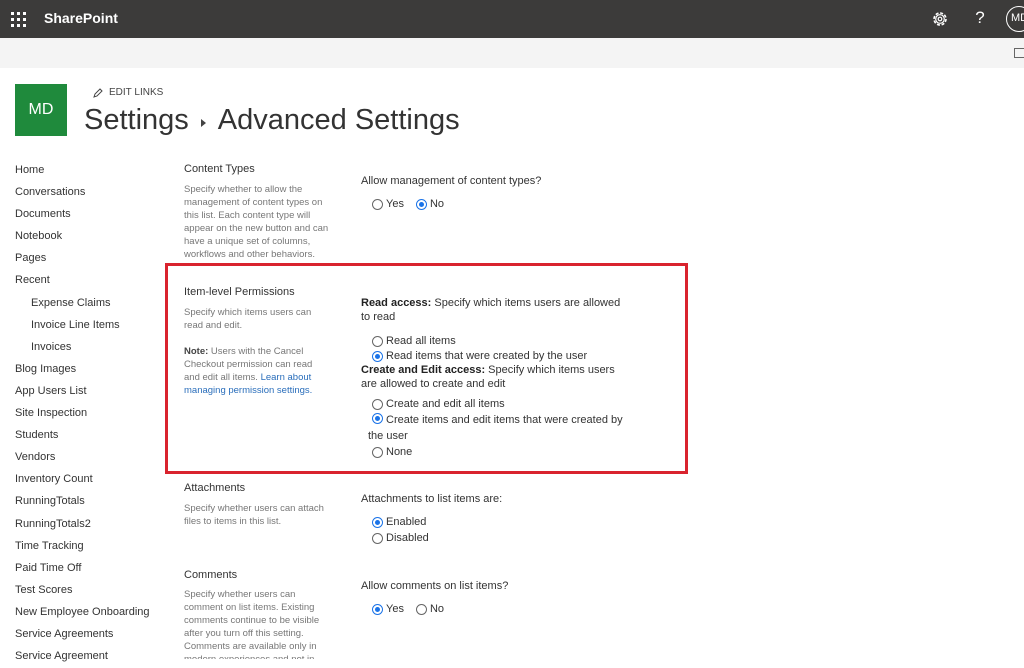 The image size is (1024, 668). I want to click on attachments-disabled-radio, so click(377, 538).